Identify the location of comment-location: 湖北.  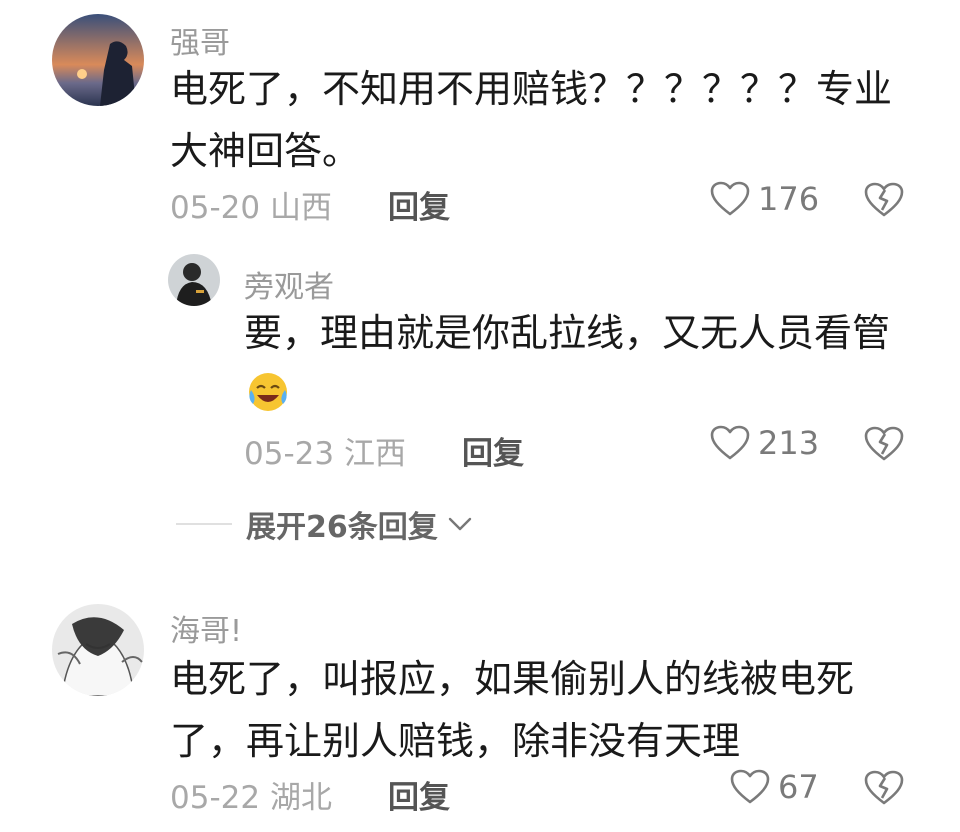
(300, 798).